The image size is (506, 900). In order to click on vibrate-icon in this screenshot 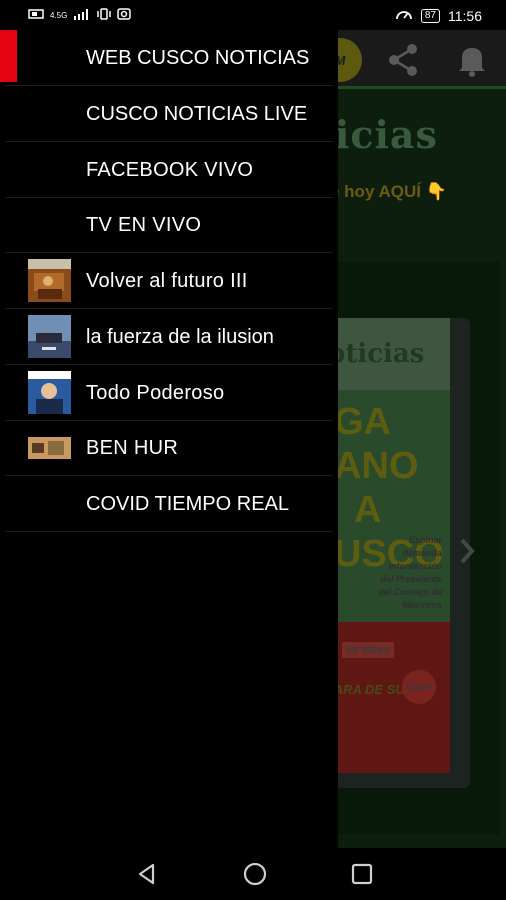, I will do `click(104, 15)`.